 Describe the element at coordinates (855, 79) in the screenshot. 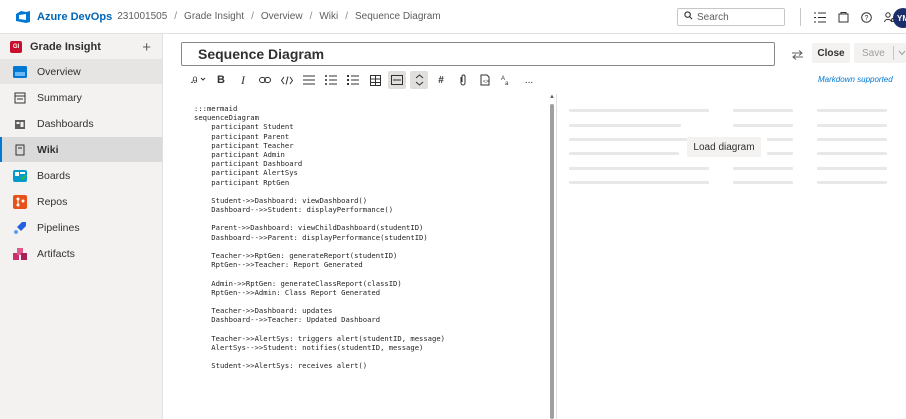

I see `markdown-supported-link: Markdown supported` at that location.